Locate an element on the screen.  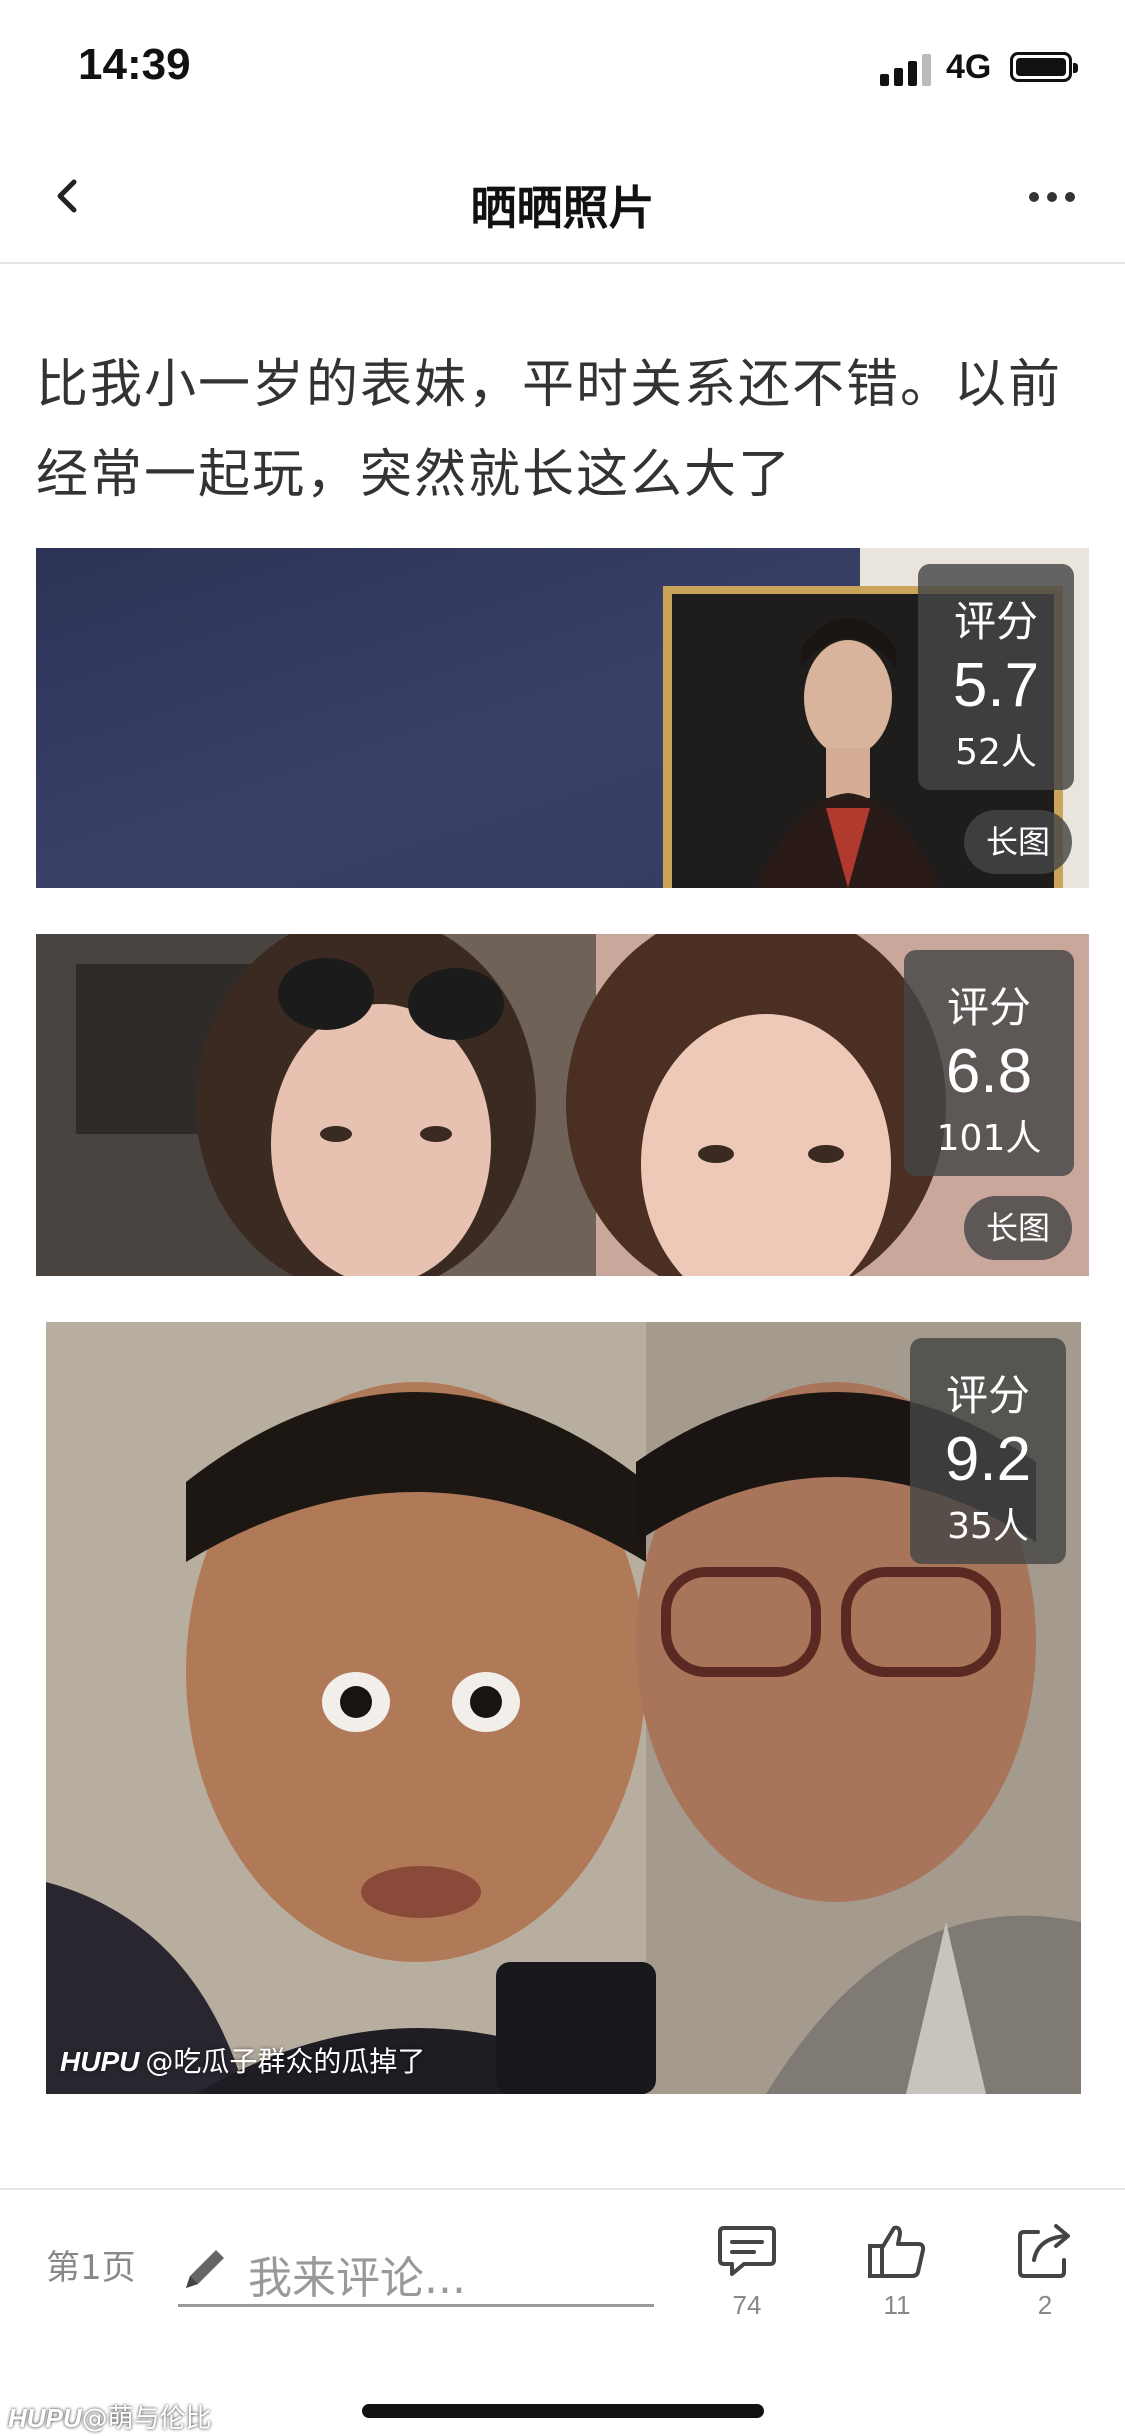
share-button: 2 is located at coordinates (1045, 2270).